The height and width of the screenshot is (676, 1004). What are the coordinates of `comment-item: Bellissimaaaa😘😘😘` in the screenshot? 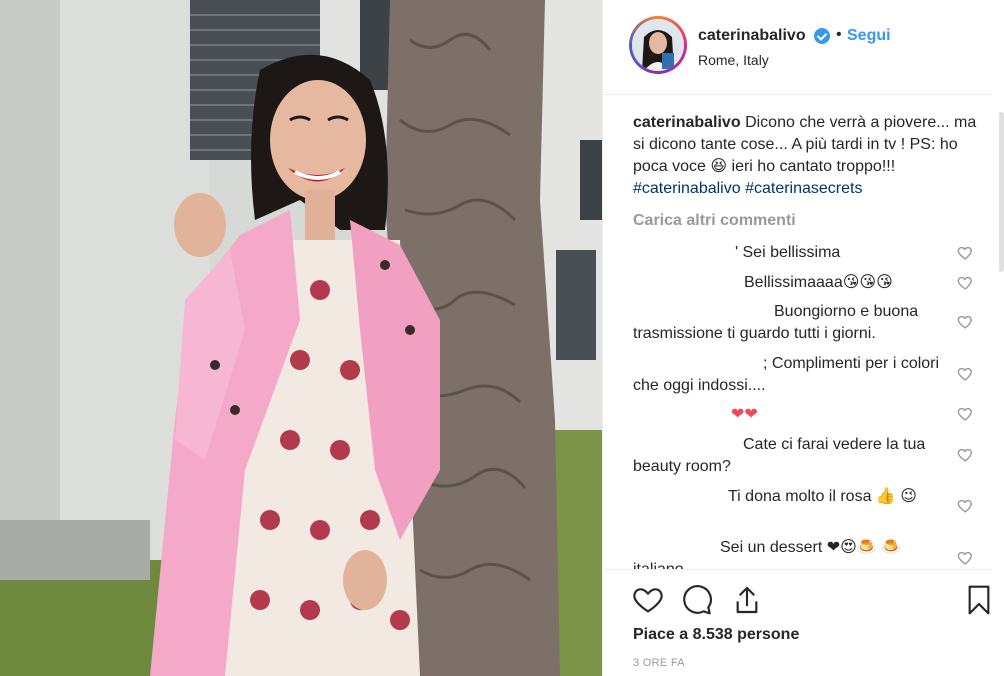 It's located at (818, 282).